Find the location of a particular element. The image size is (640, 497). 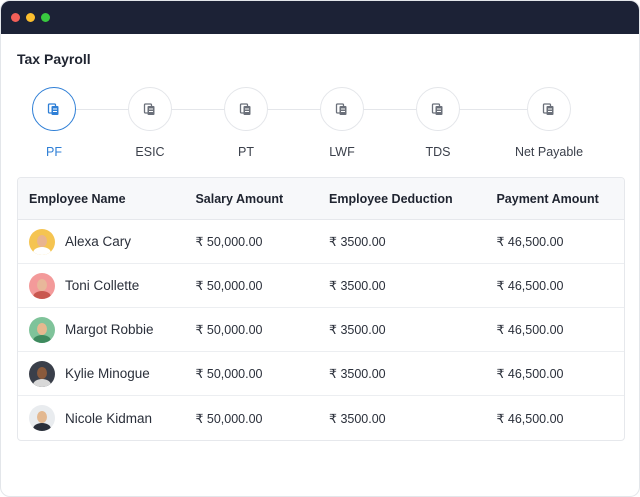

step-pt: PT is located at coordinates (246, 123).